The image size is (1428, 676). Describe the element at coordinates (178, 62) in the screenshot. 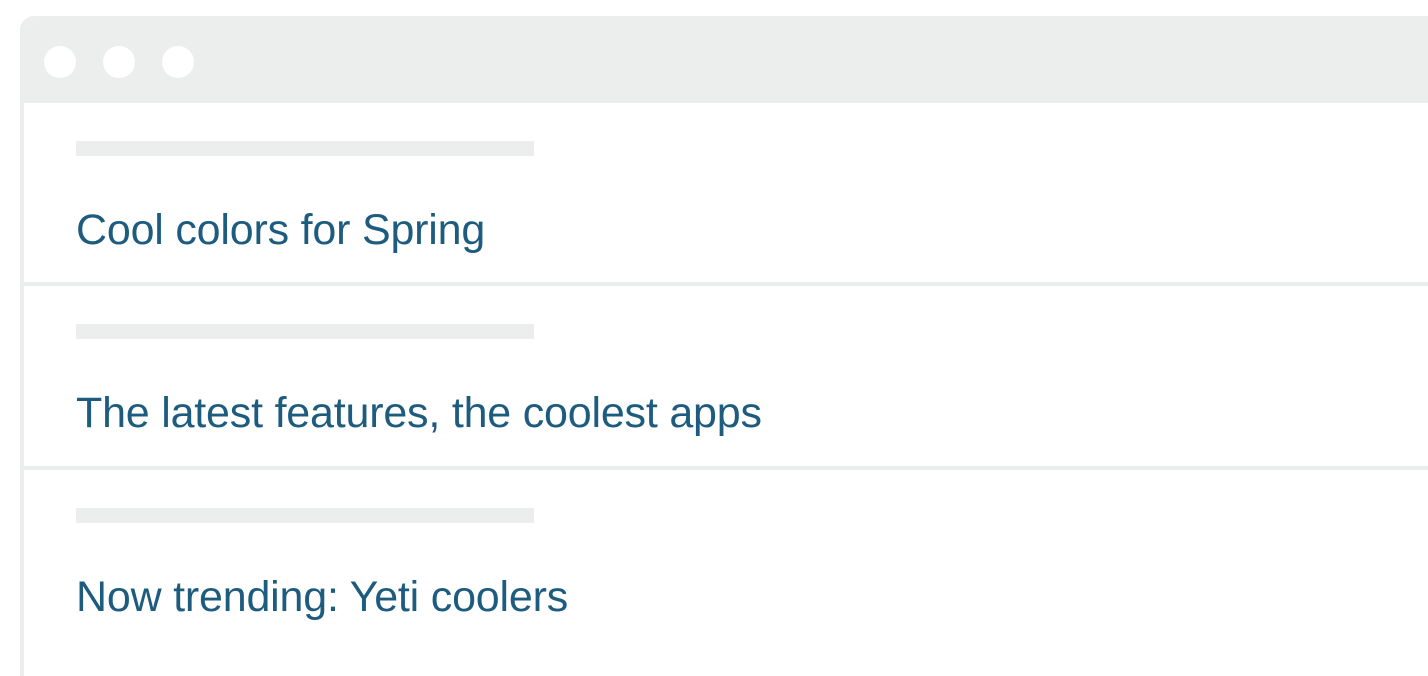

I see `window-maximize-dot` at that location.